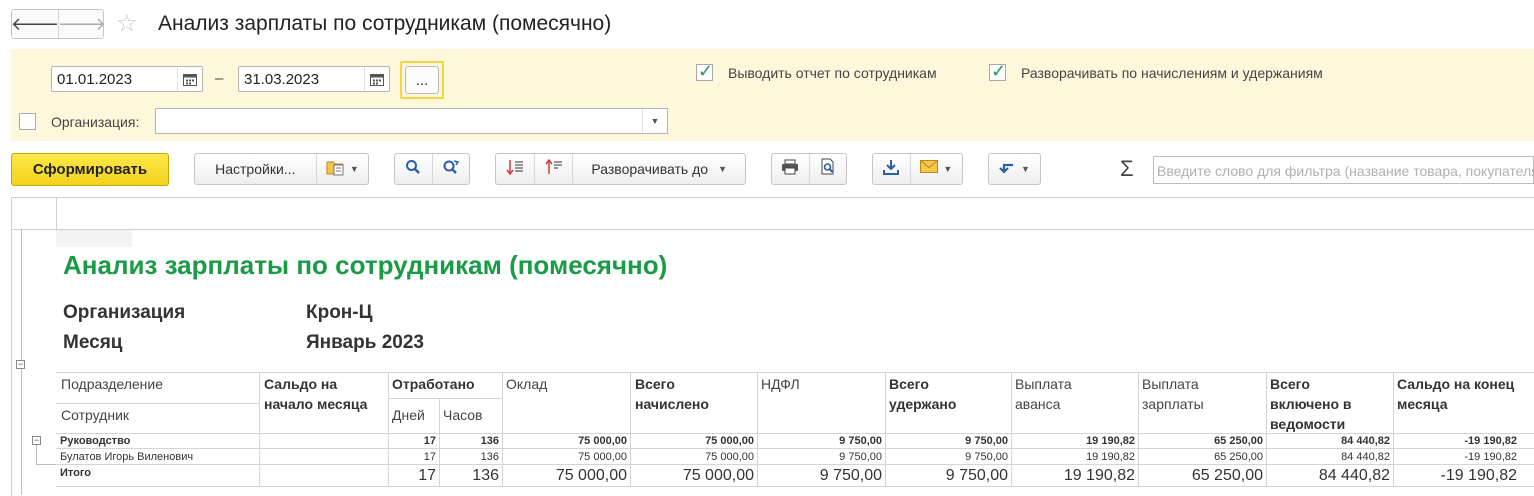 The image size is (1534, 496). I want to click on organization-label: Организация:, so click(95, 122).